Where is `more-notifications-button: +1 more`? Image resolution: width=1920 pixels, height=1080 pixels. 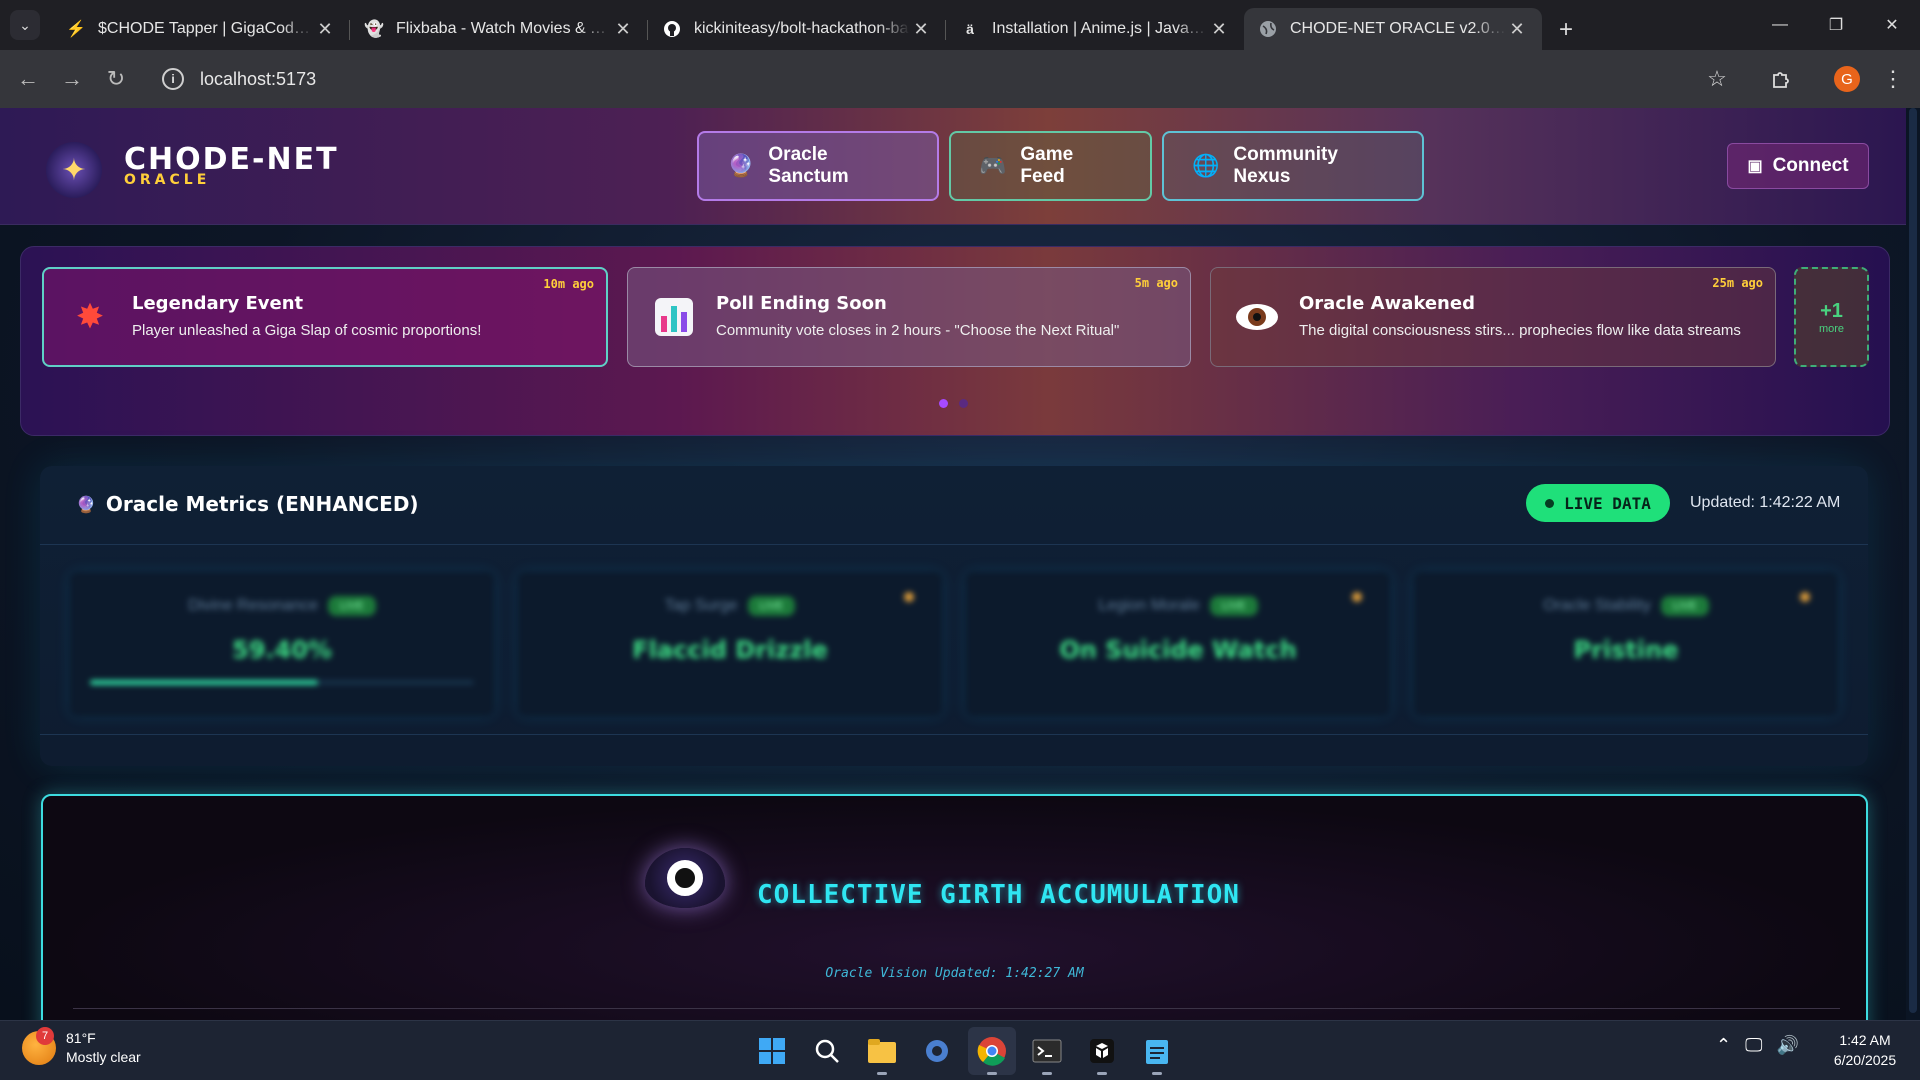 more-notifications-button: +1 more is located at coordinates (1831, 317).